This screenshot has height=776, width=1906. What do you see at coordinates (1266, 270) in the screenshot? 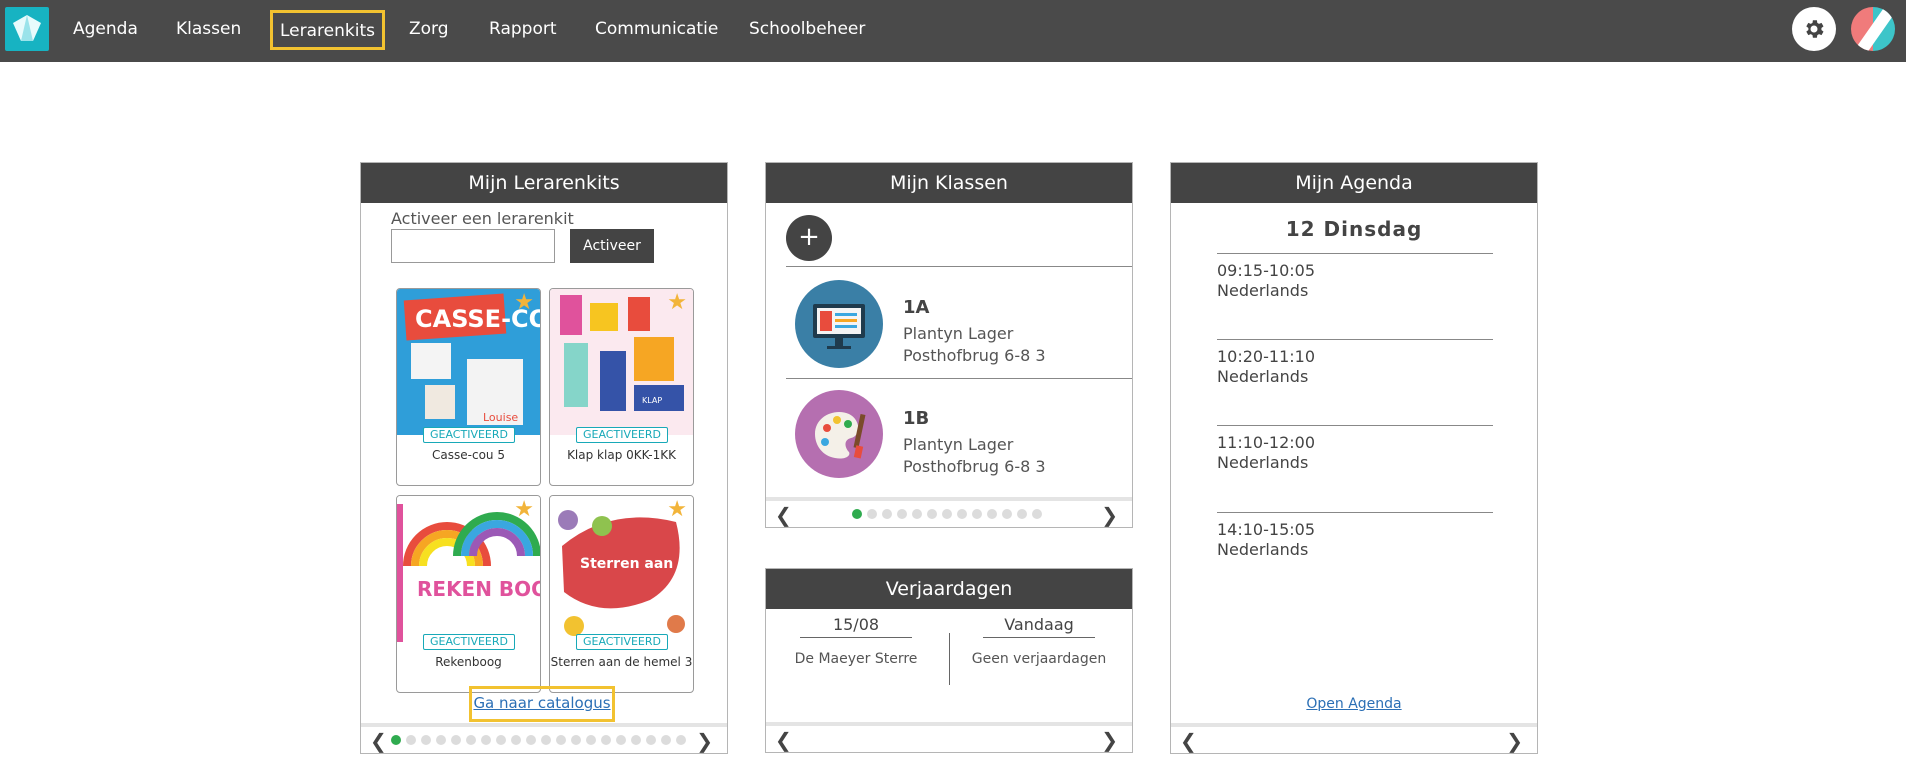
I see `agenda-time: 09:15-10:05` at bounding box center [1266, 270].